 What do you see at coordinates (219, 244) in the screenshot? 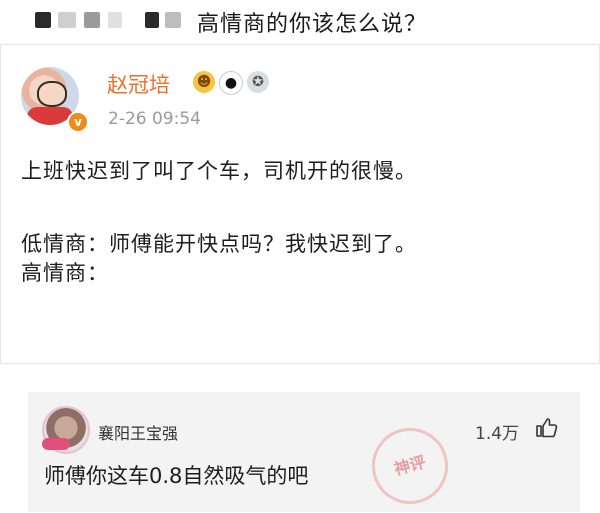
I see `post-text-line: 低情商：师傅能开快点吗？我快迟到了。` at bounding box center [219, 244].